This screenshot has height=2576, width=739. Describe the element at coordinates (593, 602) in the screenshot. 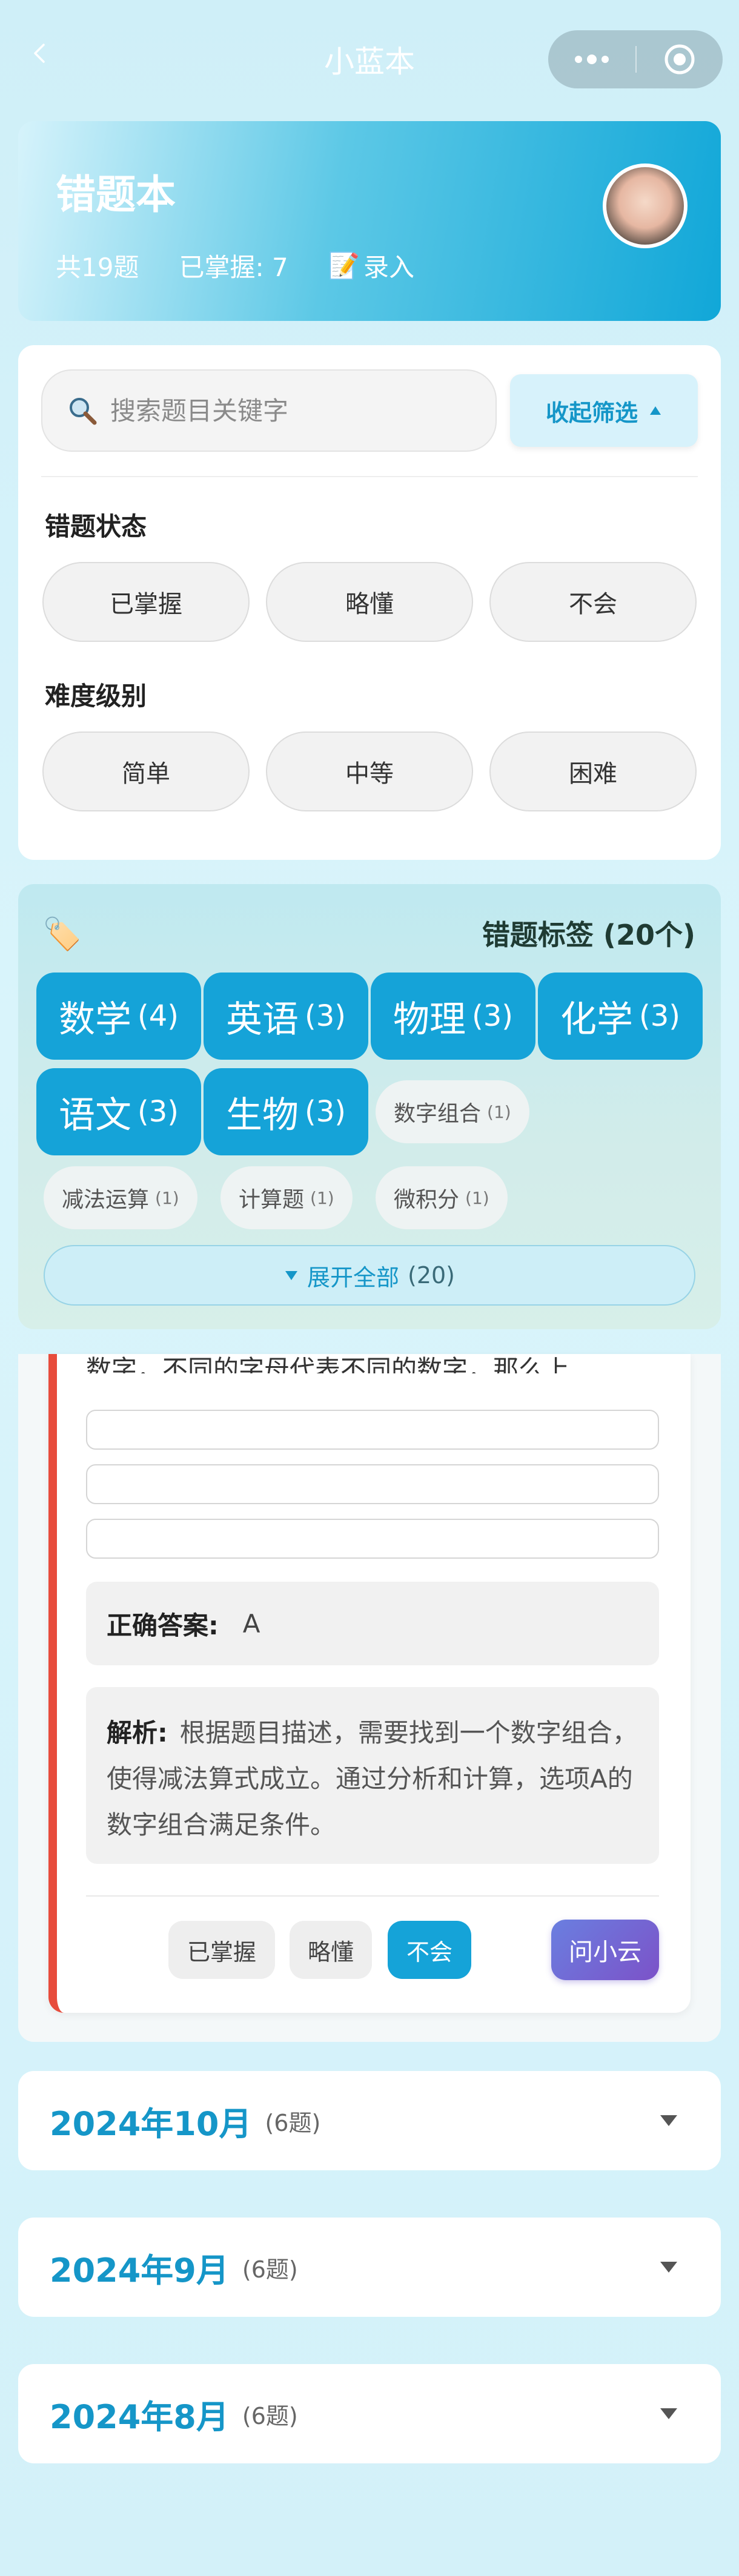

I see `status-option-unknown: 不会` at that location.